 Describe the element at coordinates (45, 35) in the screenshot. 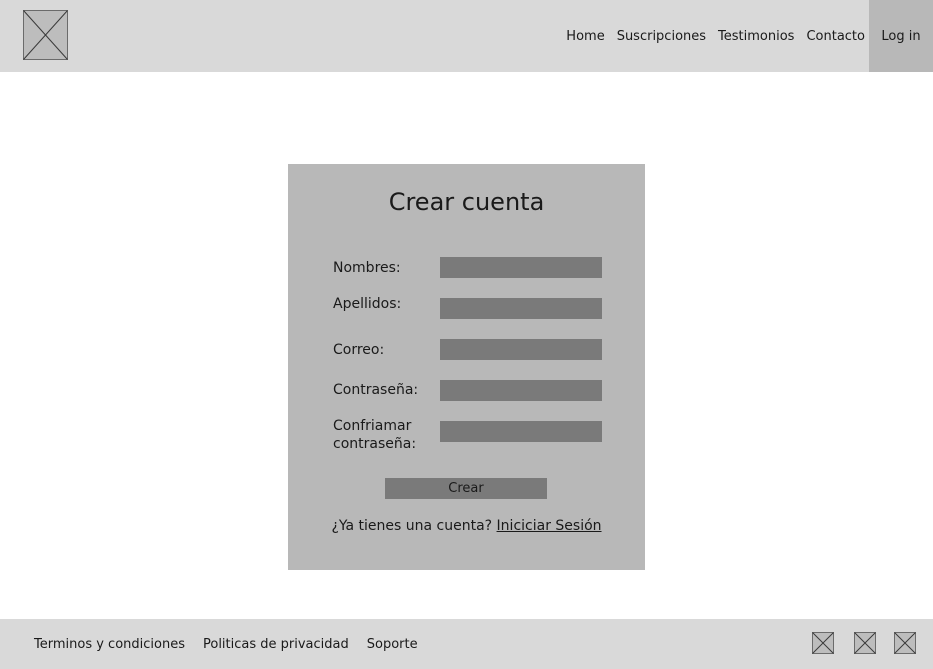

I see `logo-placeholder-icon` at that location.